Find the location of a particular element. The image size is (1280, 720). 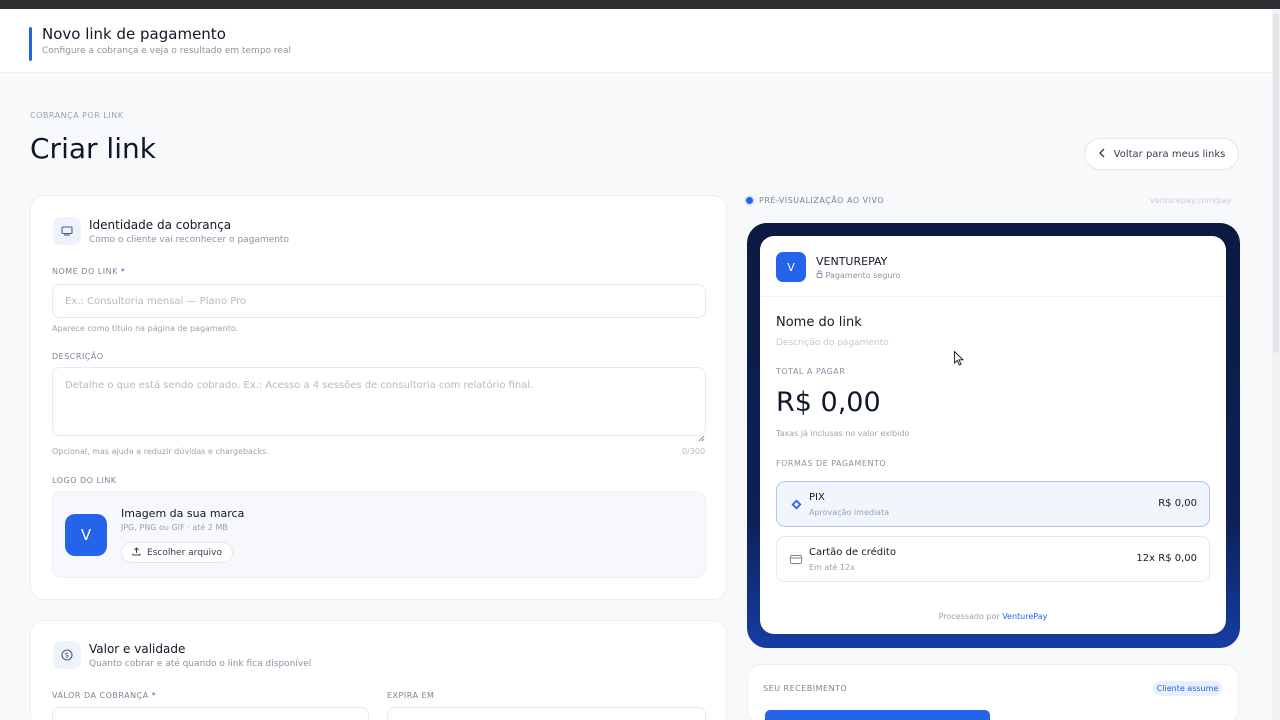

payment-method-pix: PIX Aprovação imediata R$ 0,00 is located at coordinates (993, 504).